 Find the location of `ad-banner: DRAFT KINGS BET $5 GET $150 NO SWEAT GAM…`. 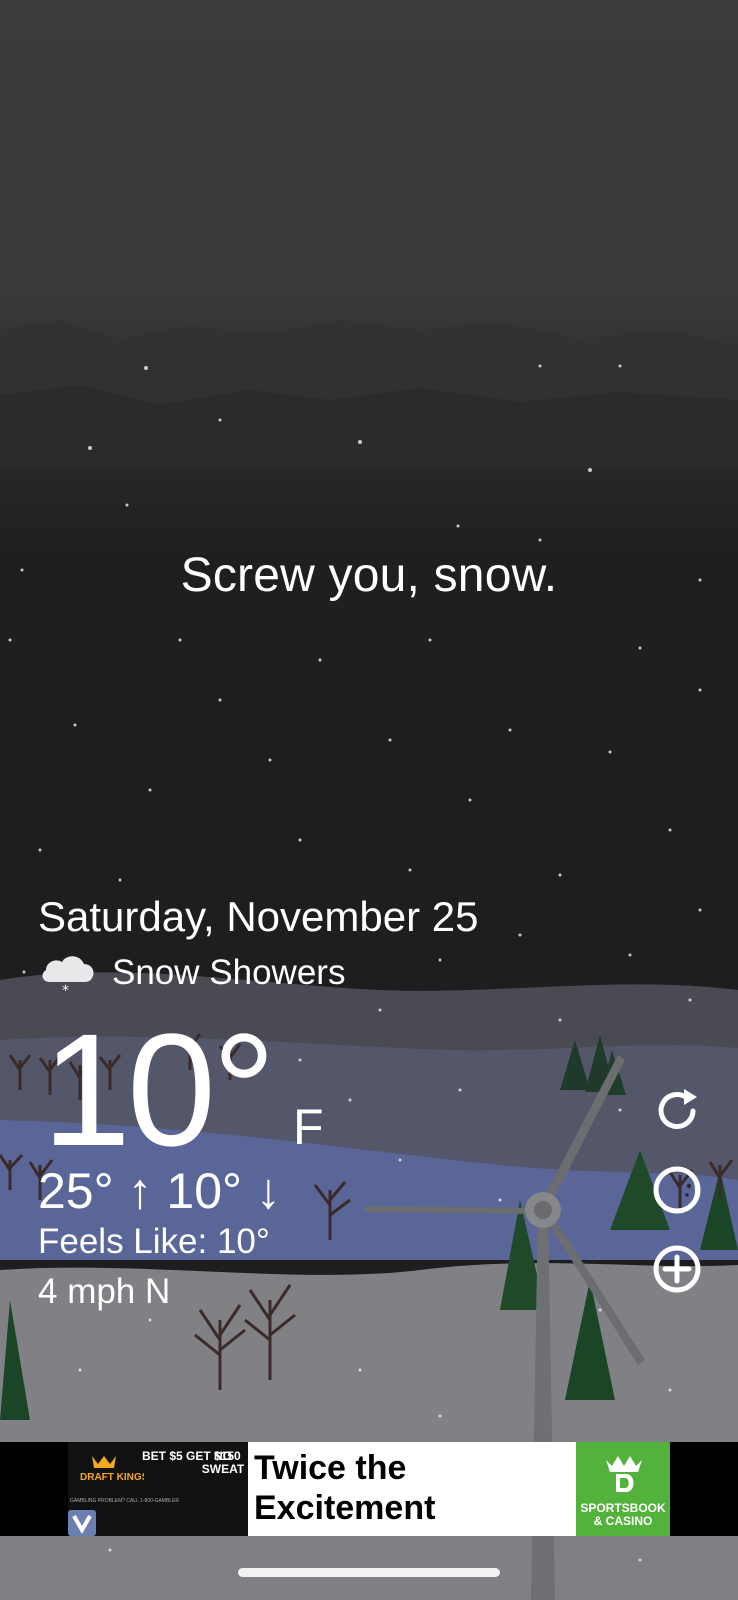

ad-banner: DRAFT KINGS BET $5 GET $150 NO SWEAT GAM… is located at coordinates (369, 1489).